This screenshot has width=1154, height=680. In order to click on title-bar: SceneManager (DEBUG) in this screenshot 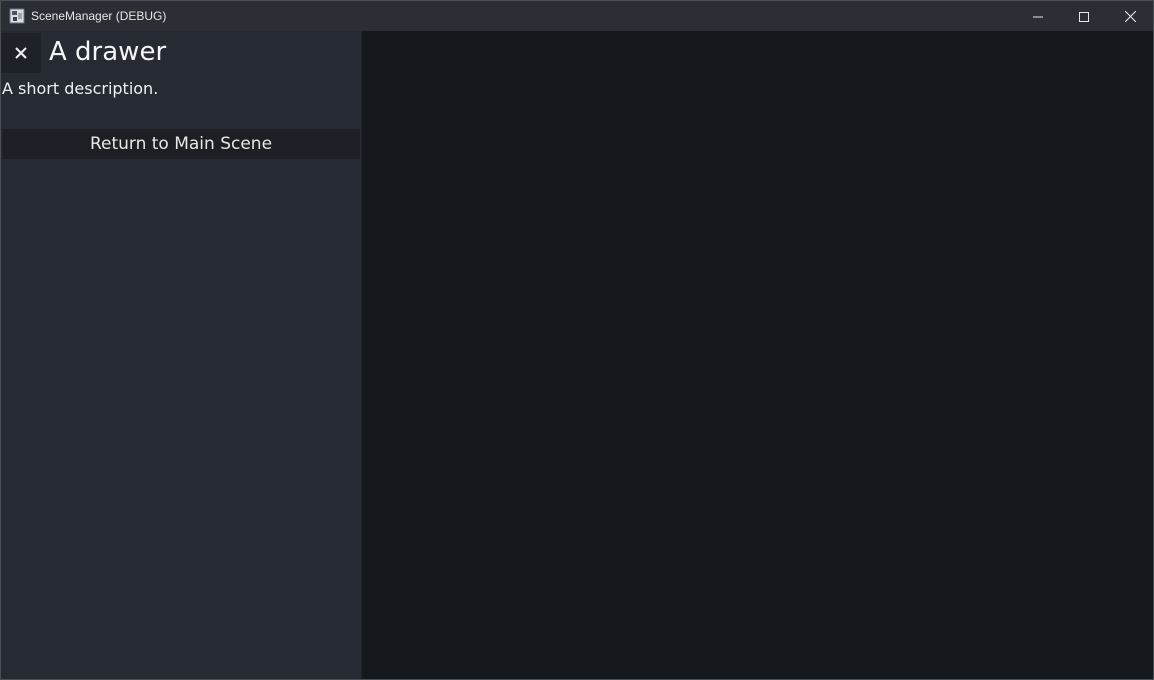, I will do `click(577, 16)`.